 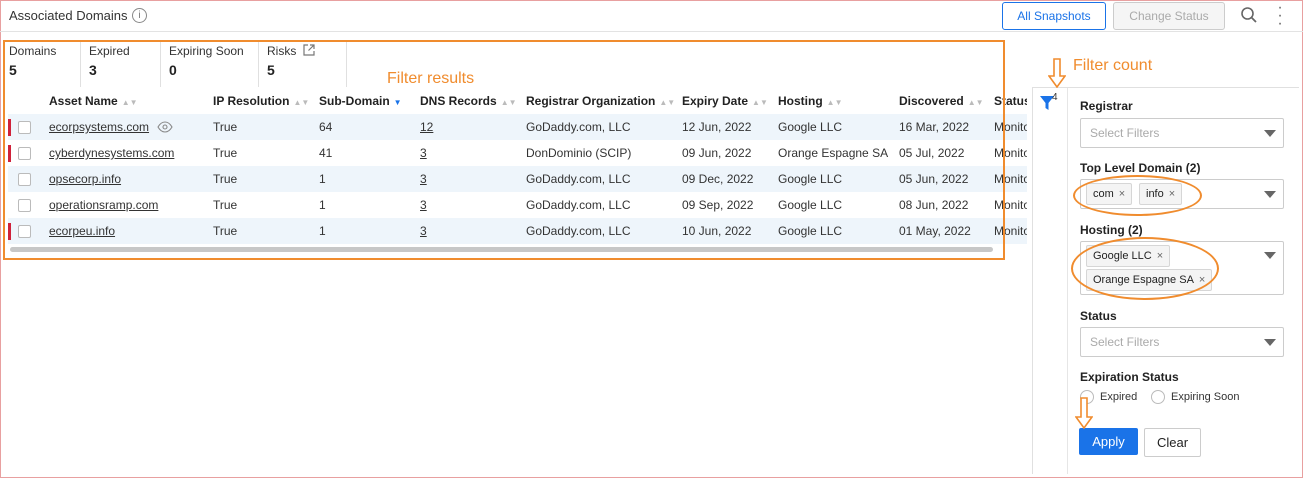 What do you see at coordinates (1182, 342) in the screenshot?
I see `status-select: Select Filters` at bounding box center [1182, 342].